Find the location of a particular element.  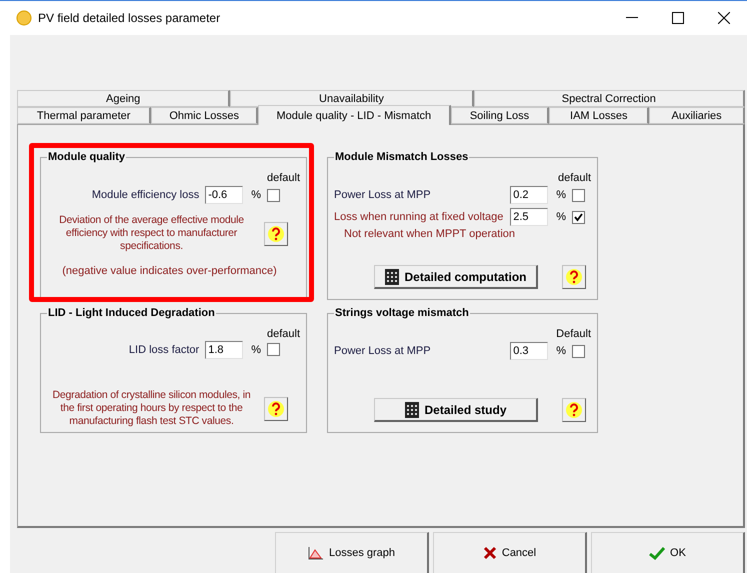

detail-button: Detailed computation is located at coordinates (456, 277).